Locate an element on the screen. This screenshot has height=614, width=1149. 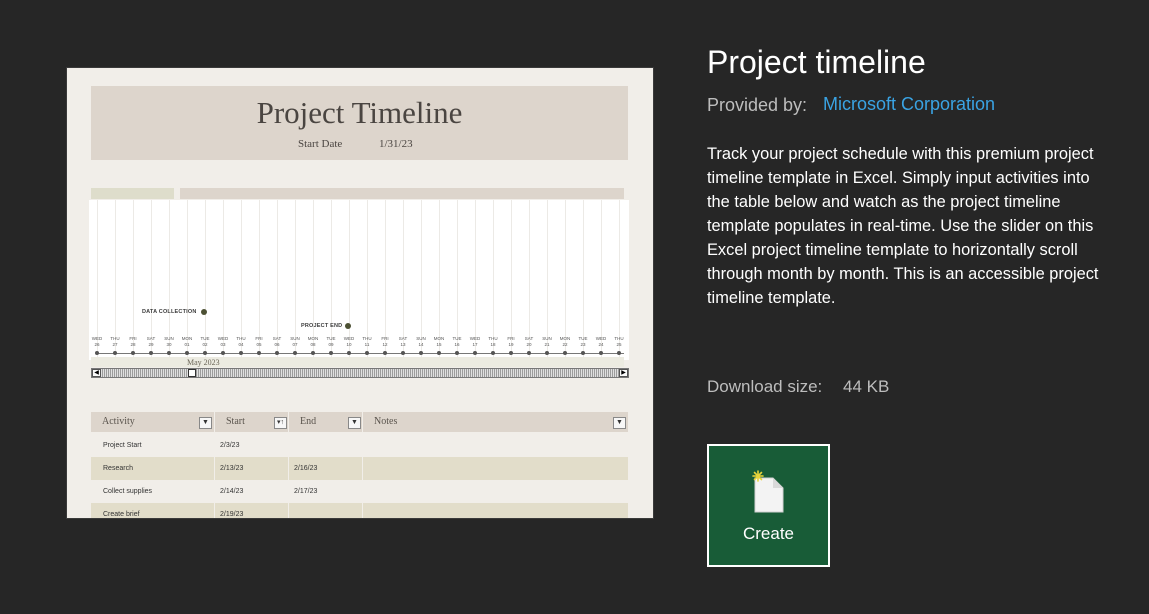
column-header-notes: Notes is located at coordinates (386, 421).